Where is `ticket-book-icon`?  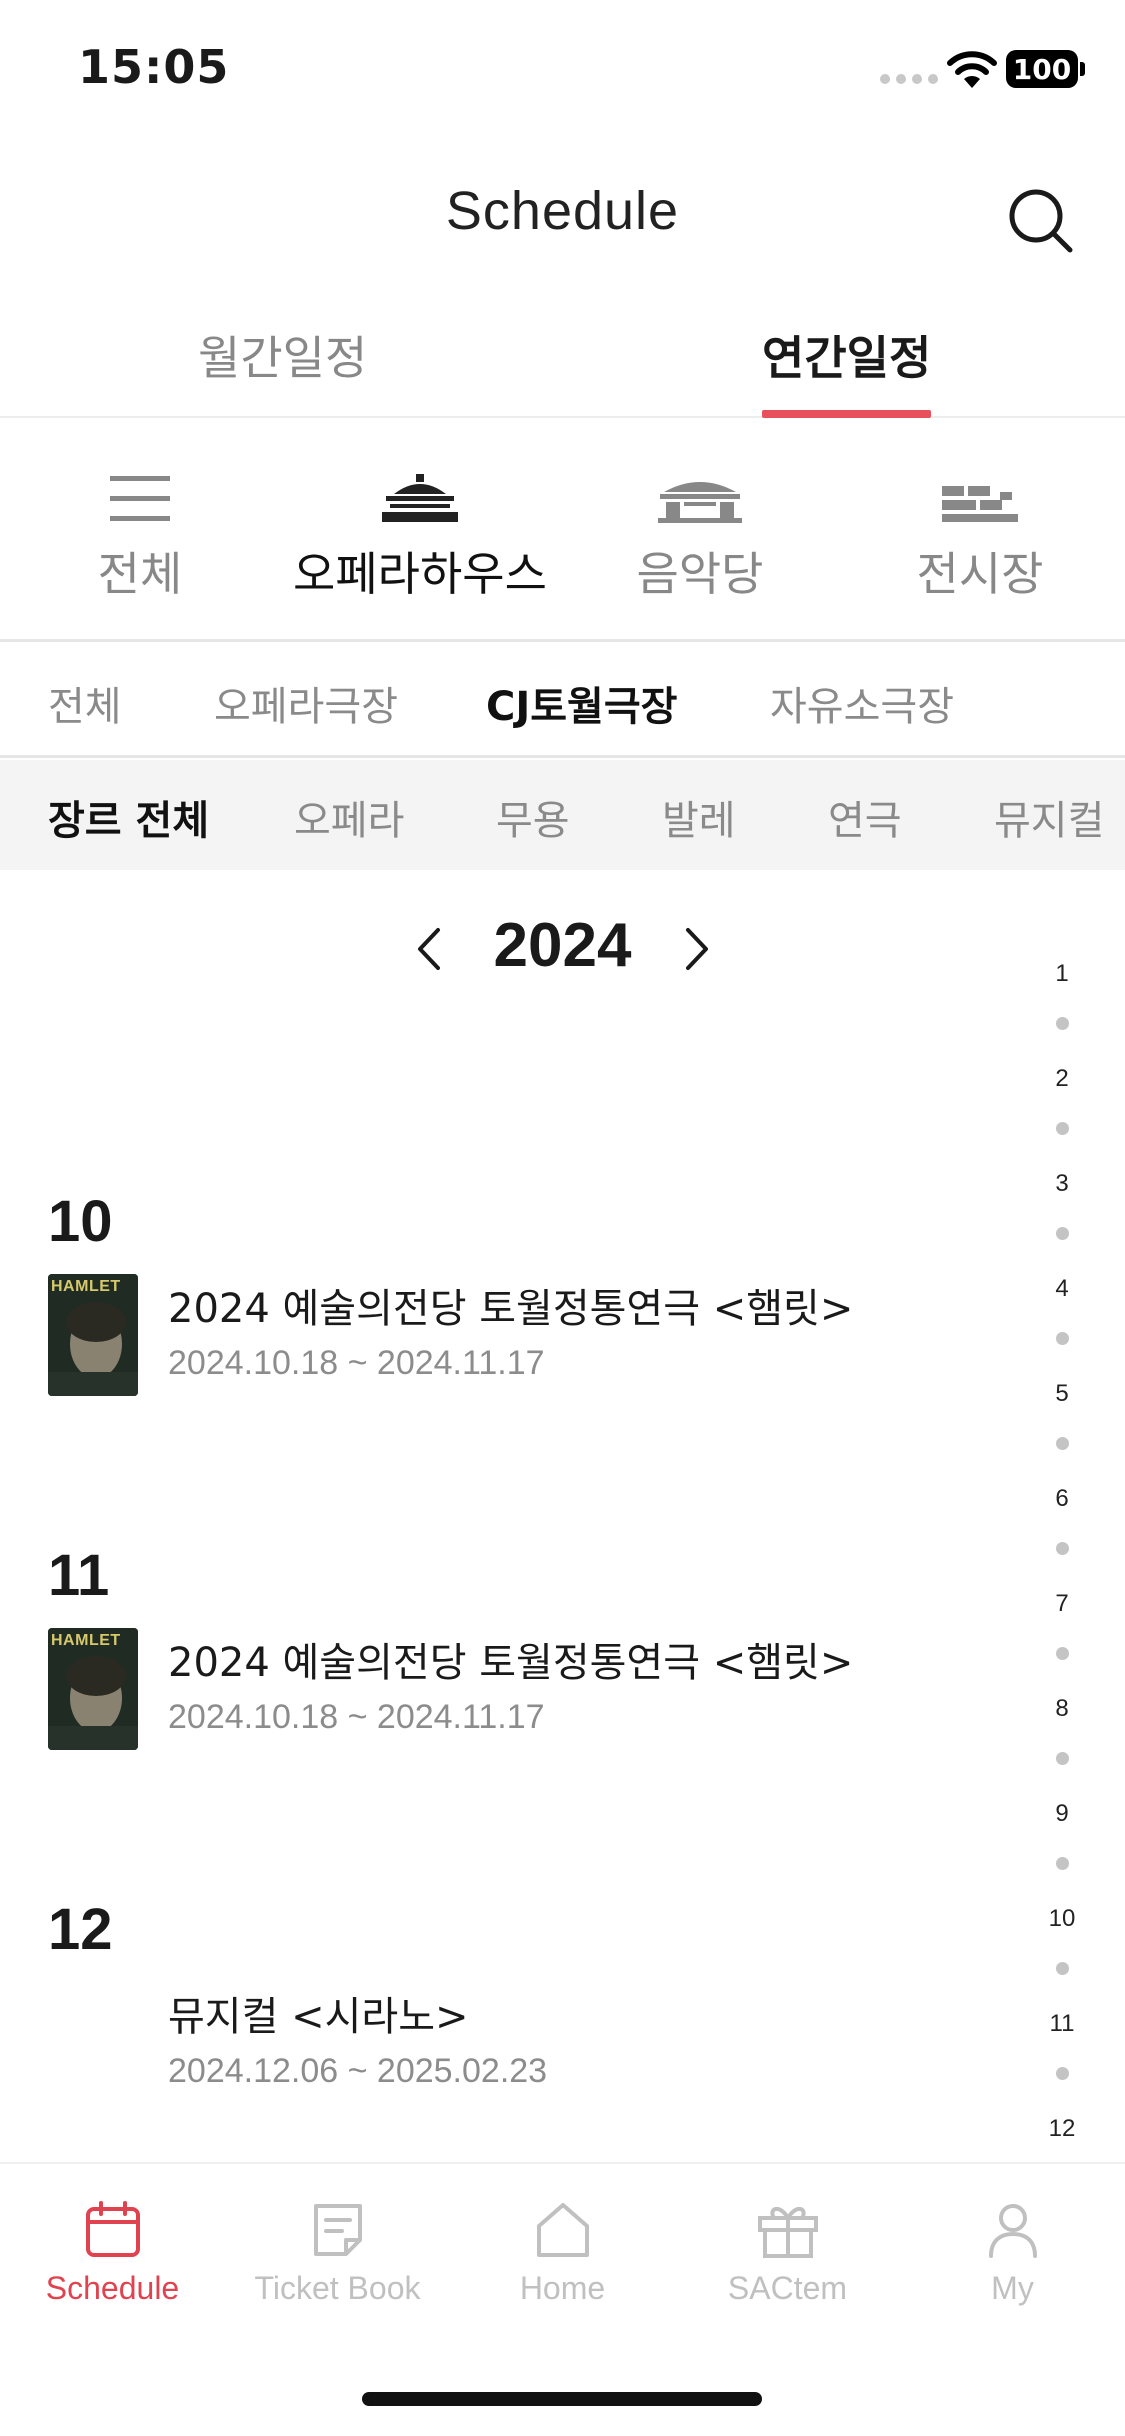 ticket-book-icon is located at coordinates (337, 2230).